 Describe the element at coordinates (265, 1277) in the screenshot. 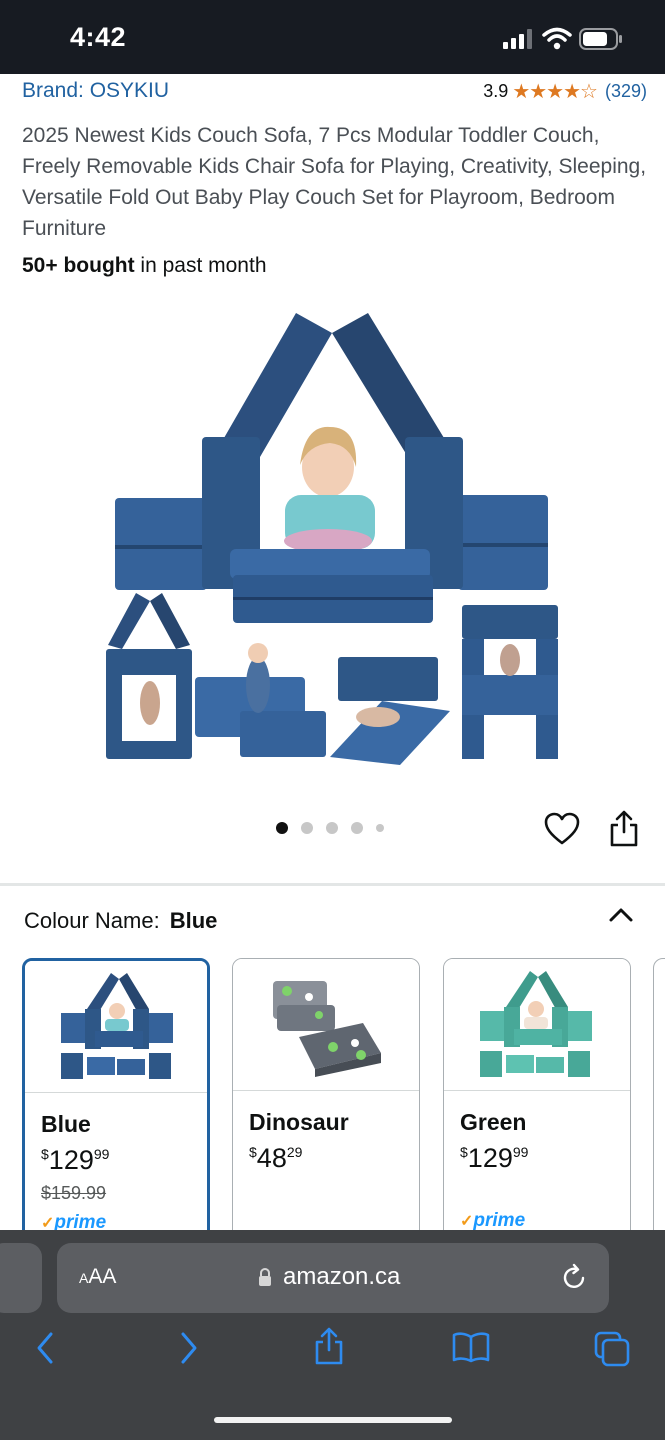

I see `lock-icon` at that location.